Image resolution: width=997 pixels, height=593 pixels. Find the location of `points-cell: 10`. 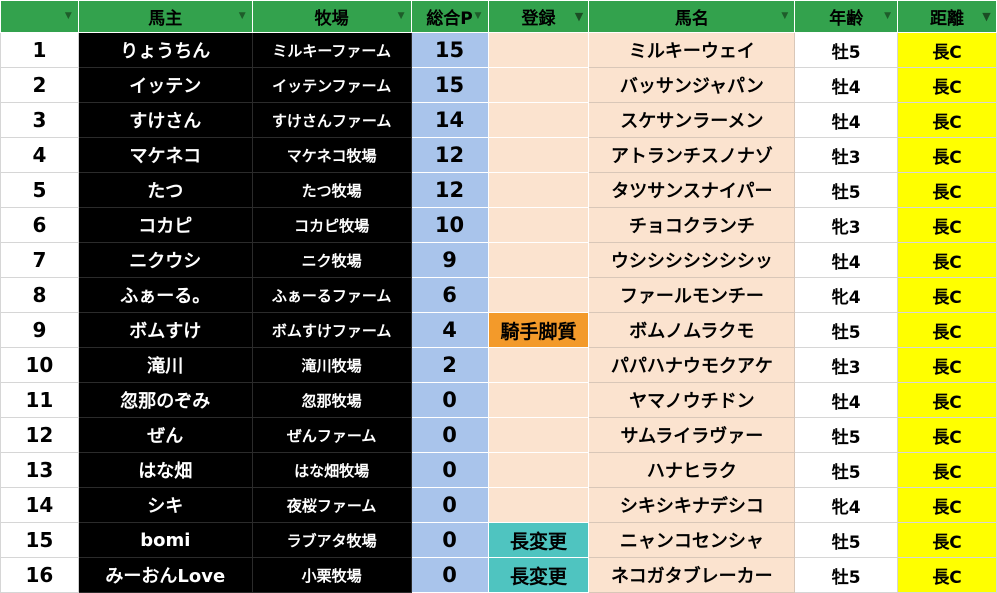

points-cell: 10 is located at coordinates (449, 225).